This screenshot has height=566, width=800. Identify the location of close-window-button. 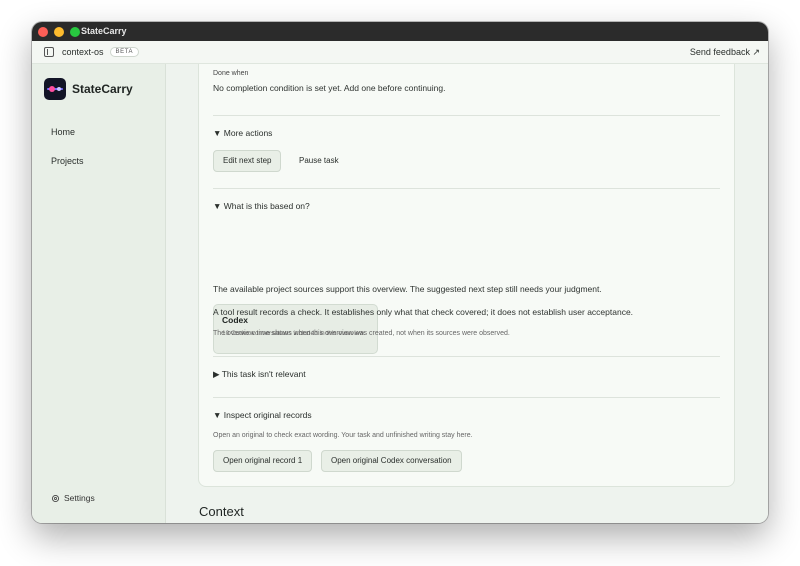
(43, 31).